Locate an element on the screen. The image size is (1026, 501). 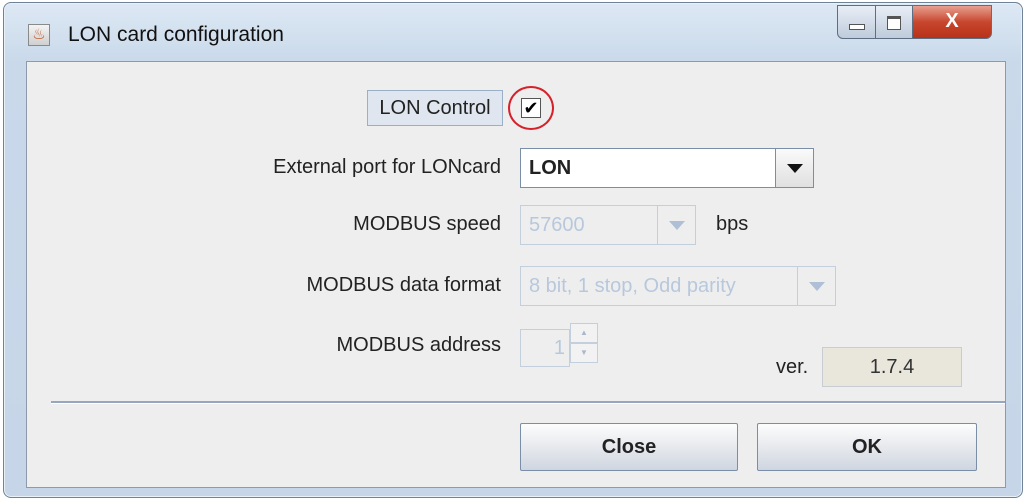
close-button: Close is located at coordinates (629, 447).